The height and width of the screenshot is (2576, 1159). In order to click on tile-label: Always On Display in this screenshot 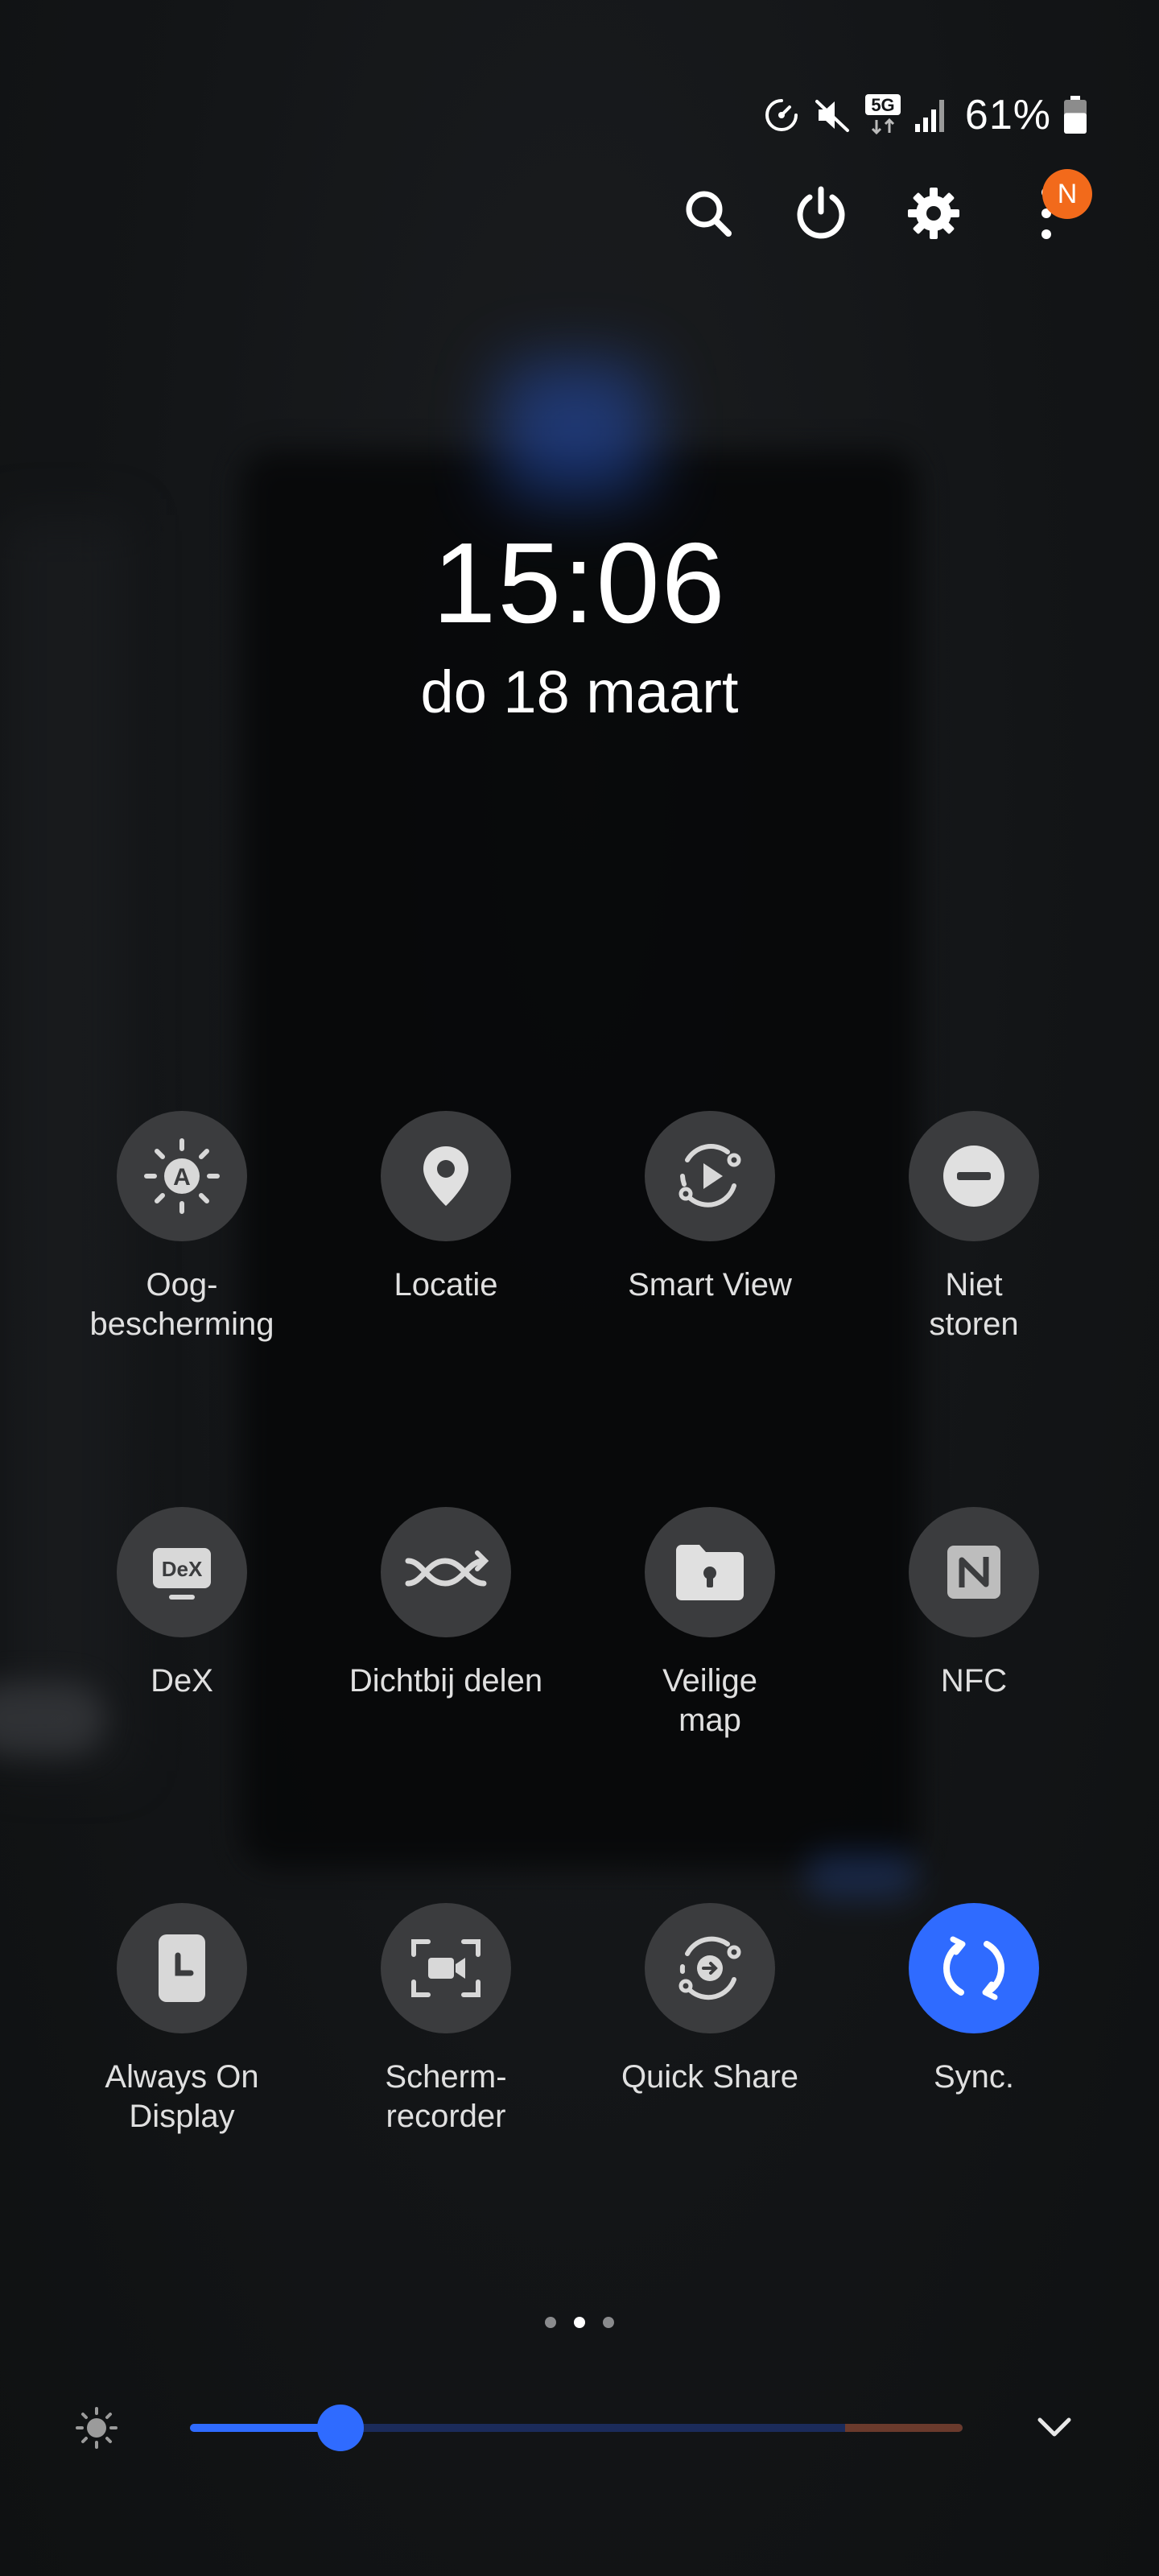, I will do `click(182, 2096)`.